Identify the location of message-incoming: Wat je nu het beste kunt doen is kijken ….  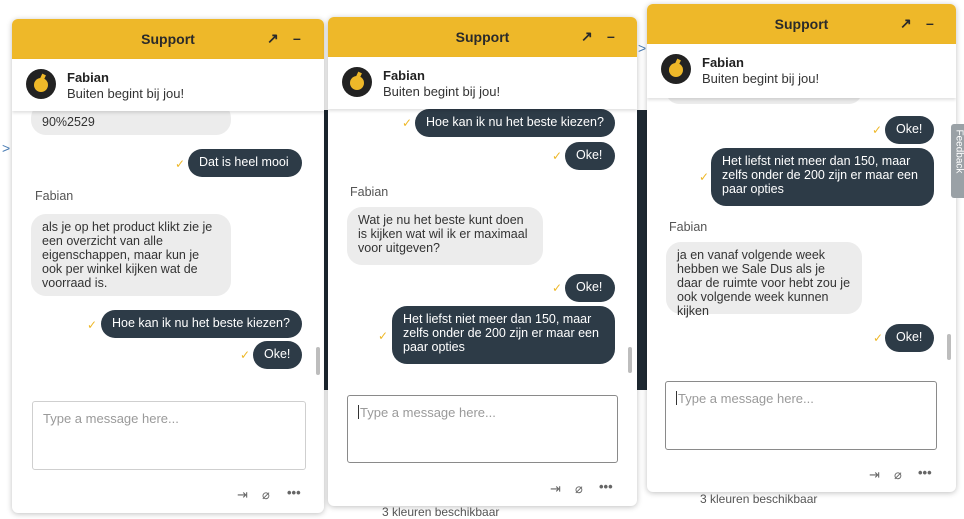
(445, 236).